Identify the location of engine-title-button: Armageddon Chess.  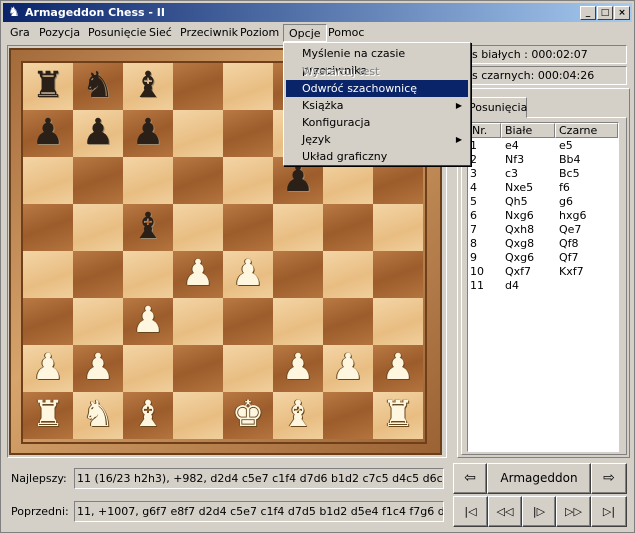
(539, 488).